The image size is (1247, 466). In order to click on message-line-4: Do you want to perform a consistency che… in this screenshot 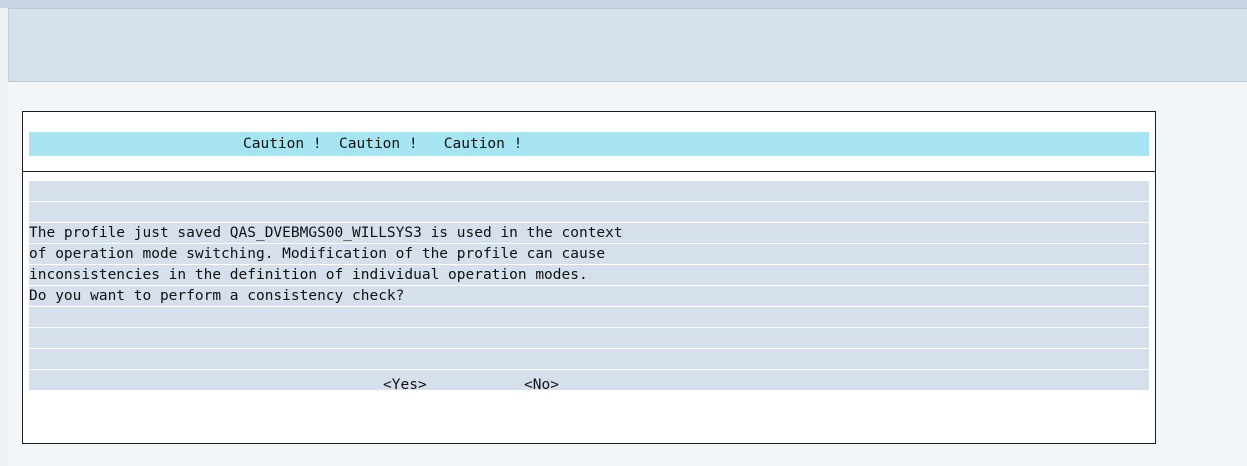, I will do `click(217, 296)`.